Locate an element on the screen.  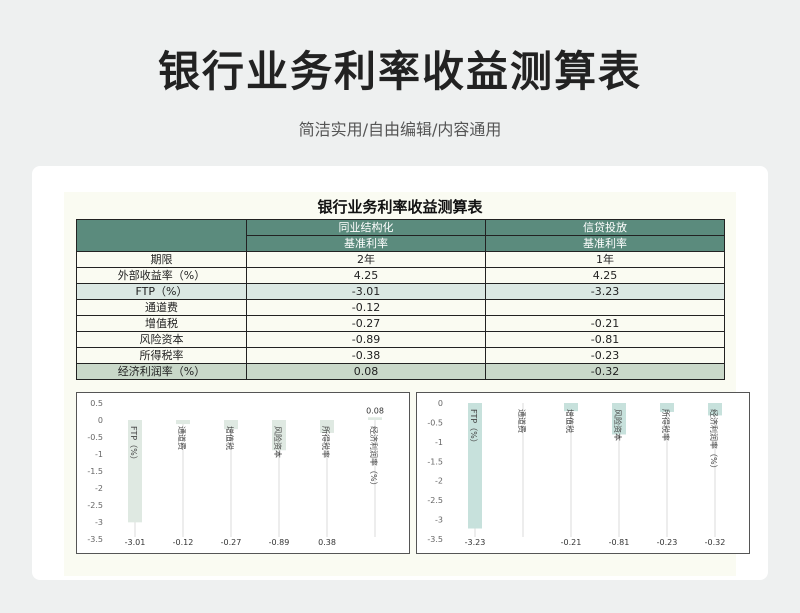
page-title: 银行业务利率收益测算表 is located at coordinates (399, 71).